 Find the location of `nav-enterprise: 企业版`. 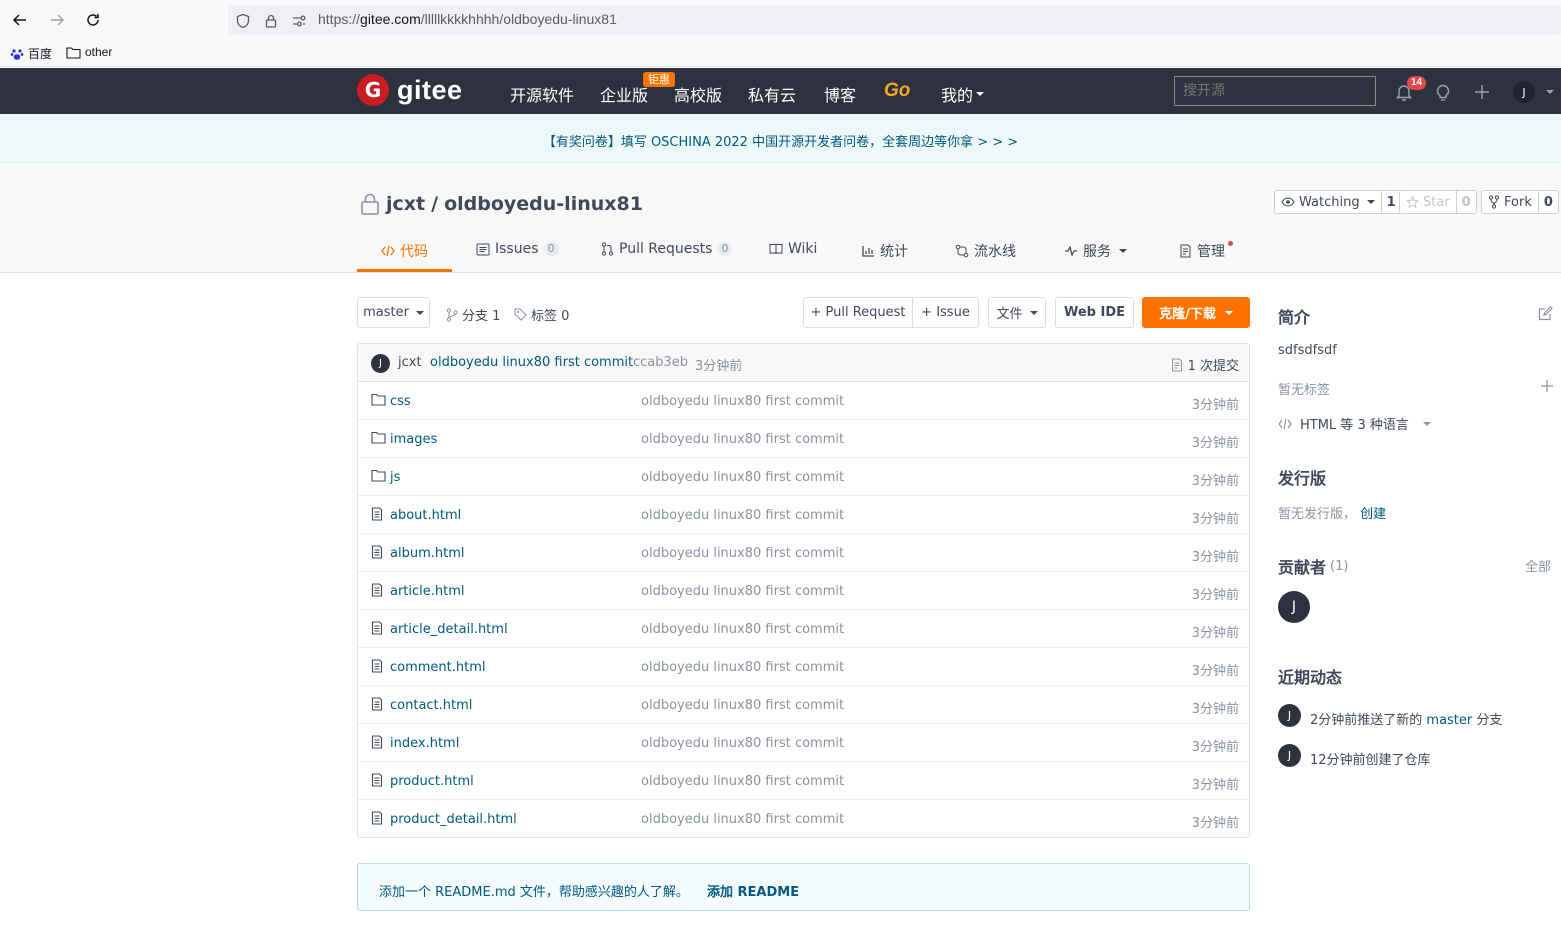

nav-enterprise: 企业版 is located at coordinates (624, 94).